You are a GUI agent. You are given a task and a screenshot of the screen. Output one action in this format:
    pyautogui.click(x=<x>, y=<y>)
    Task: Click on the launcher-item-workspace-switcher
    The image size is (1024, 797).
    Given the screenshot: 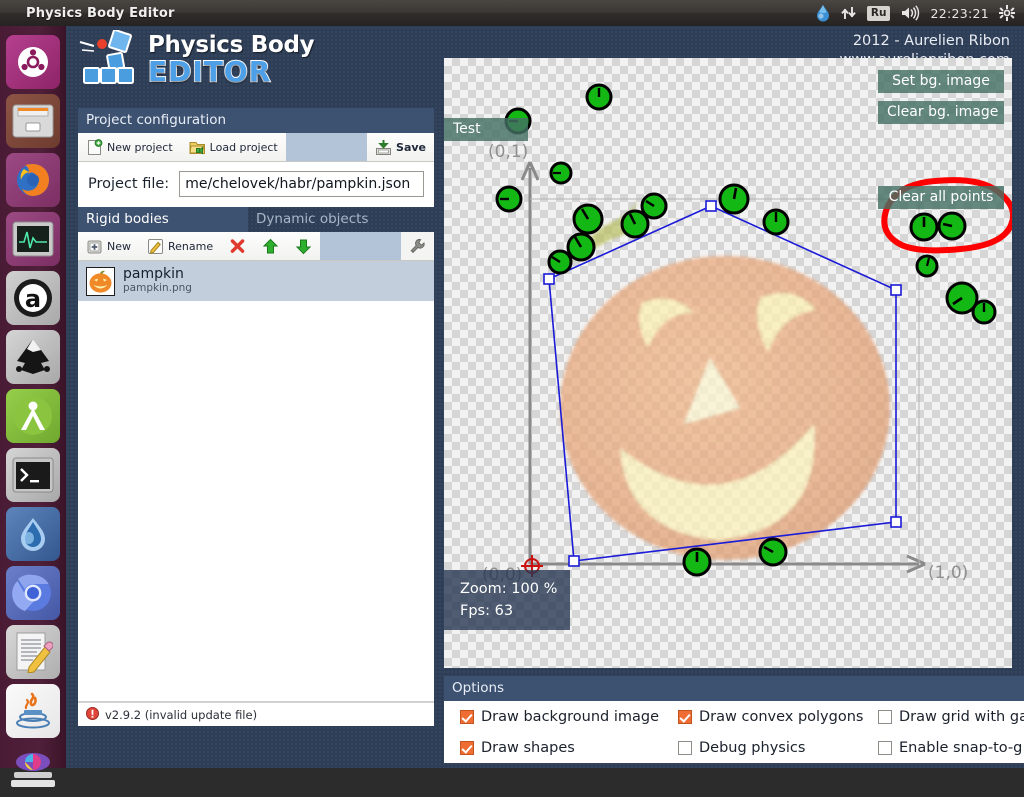 What is the action you would take?
    pyautogui.click(x=33, y=770)
    